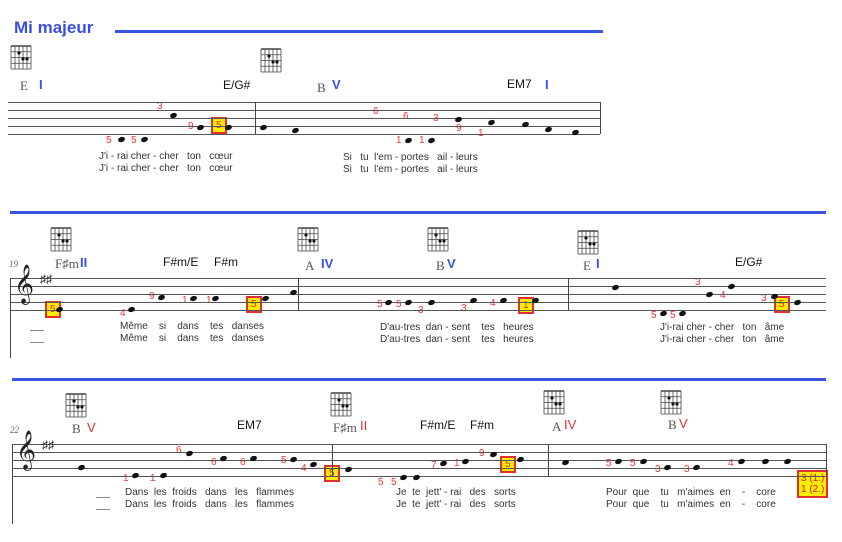  I want to click on lyric-verse-2: D'au-tres dan - sent tes heures, so click(457, 339).